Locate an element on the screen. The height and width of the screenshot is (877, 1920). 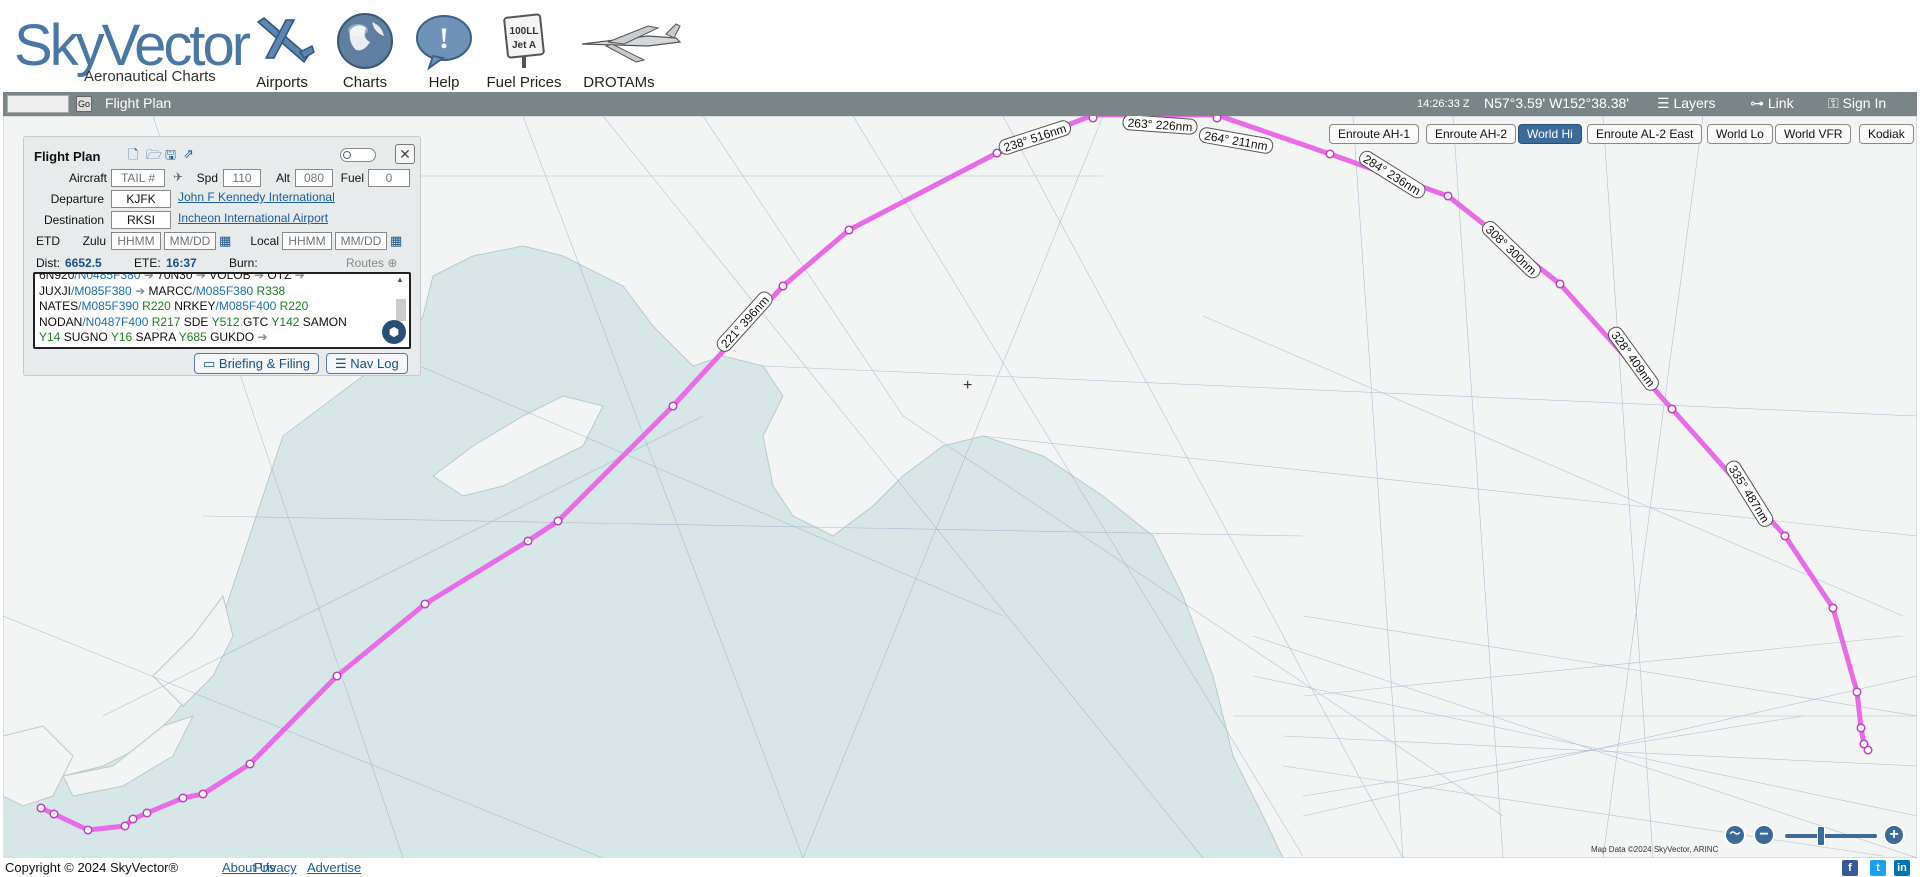
zoom-in-button: + is located at coordinates (1894, 835).